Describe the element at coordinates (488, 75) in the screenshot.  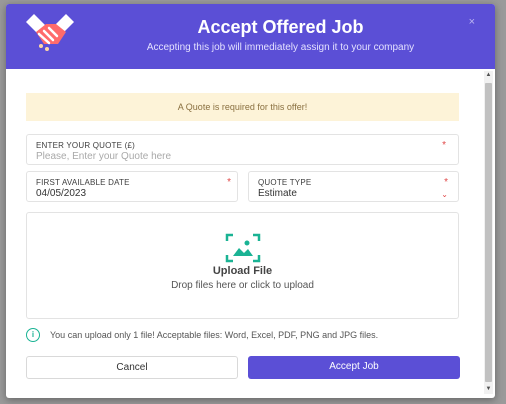
I see `scroll-up-arrow-icon: ▲` at that location.